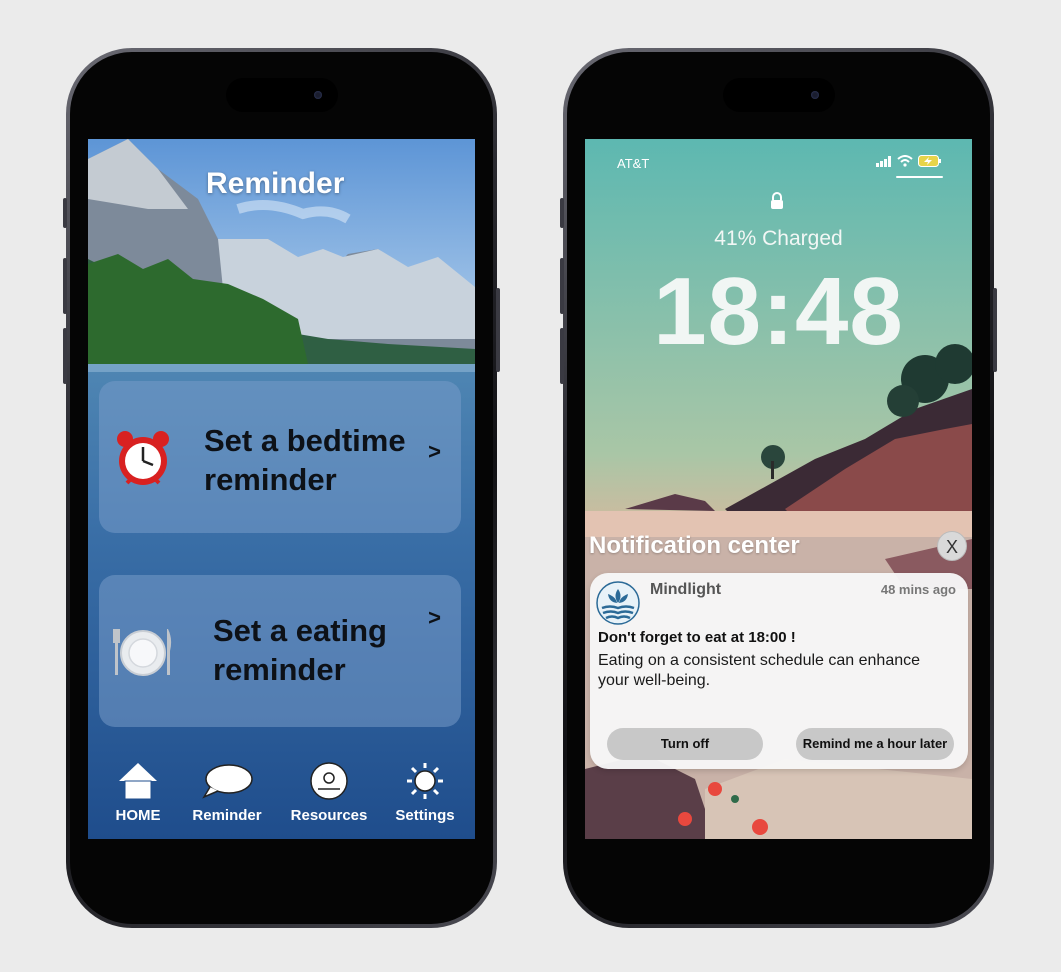  I want to click on eating-reminder-card: Set a eating reminder >, so click(280, 651).